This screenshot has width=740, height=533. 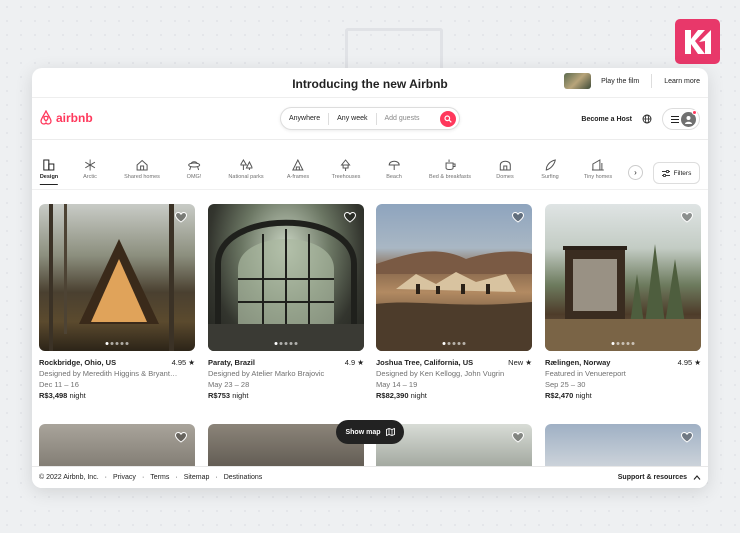 What do you see at coordinates (74, 117) in the screenshot?
I see `brand-name: airbnb` at bounding box center [74, 117].